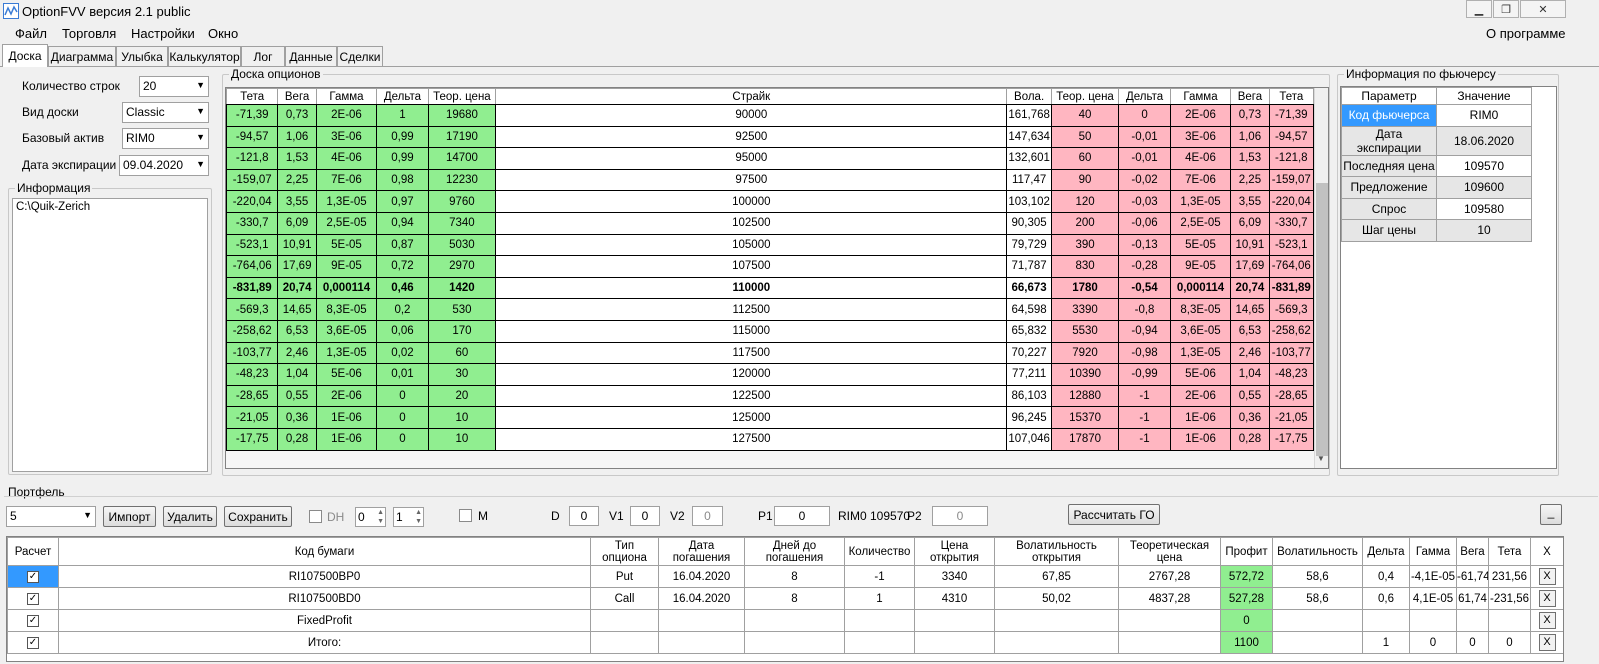 The image size is (1599, 664). What do you see at coordinates (33, 598) in the screenshot?
I see `portfolio-calc-cell: ✓` at bounding box center [33, 598].